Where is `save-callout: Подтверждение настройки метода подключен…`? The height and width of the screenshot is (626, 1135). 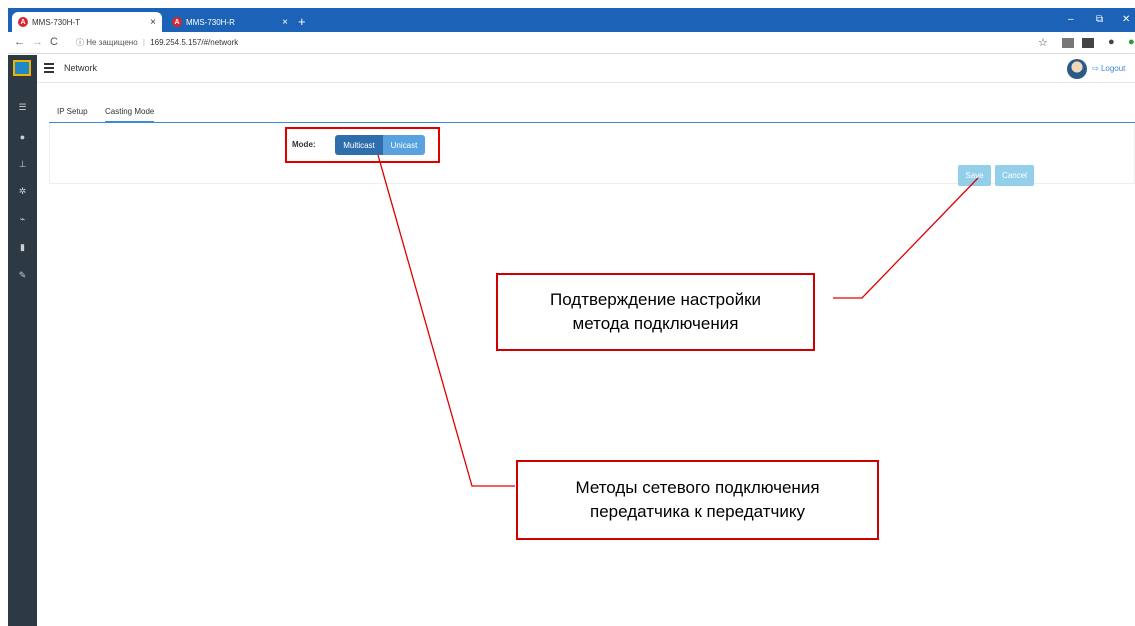
save-callout: Подтверждение настройки метода подключен… is located at coordinates (655, 312).